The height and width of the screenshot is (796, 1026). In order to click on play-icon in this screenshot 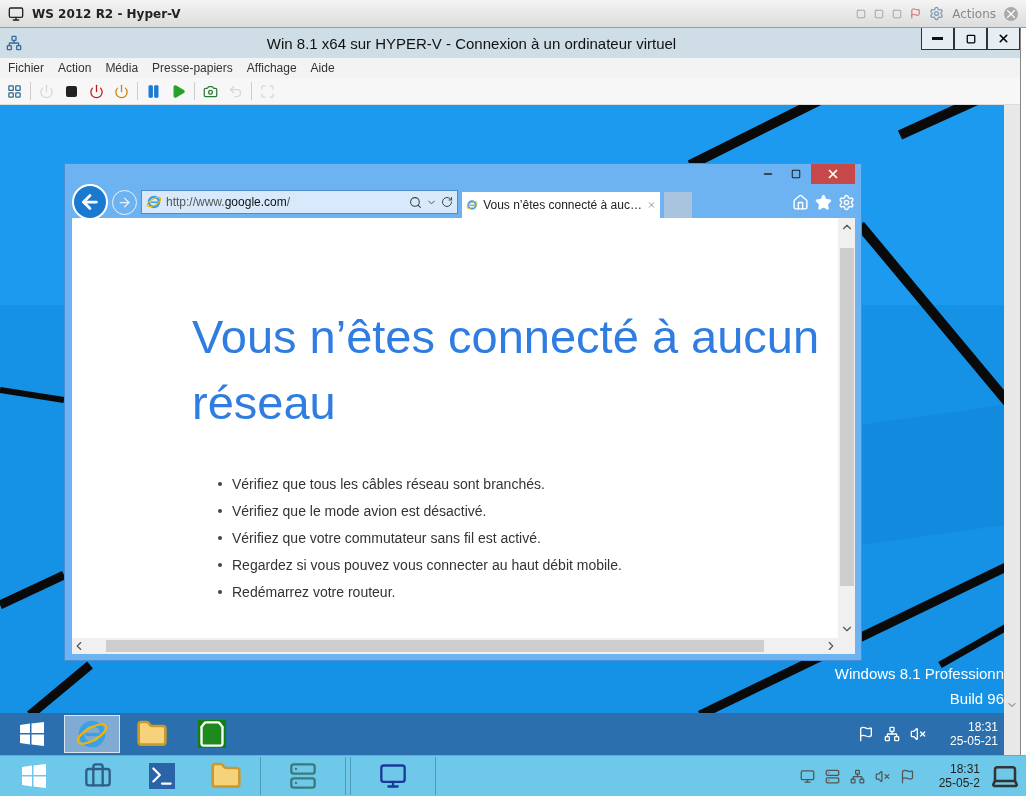, I will do `click(178, 91)`.